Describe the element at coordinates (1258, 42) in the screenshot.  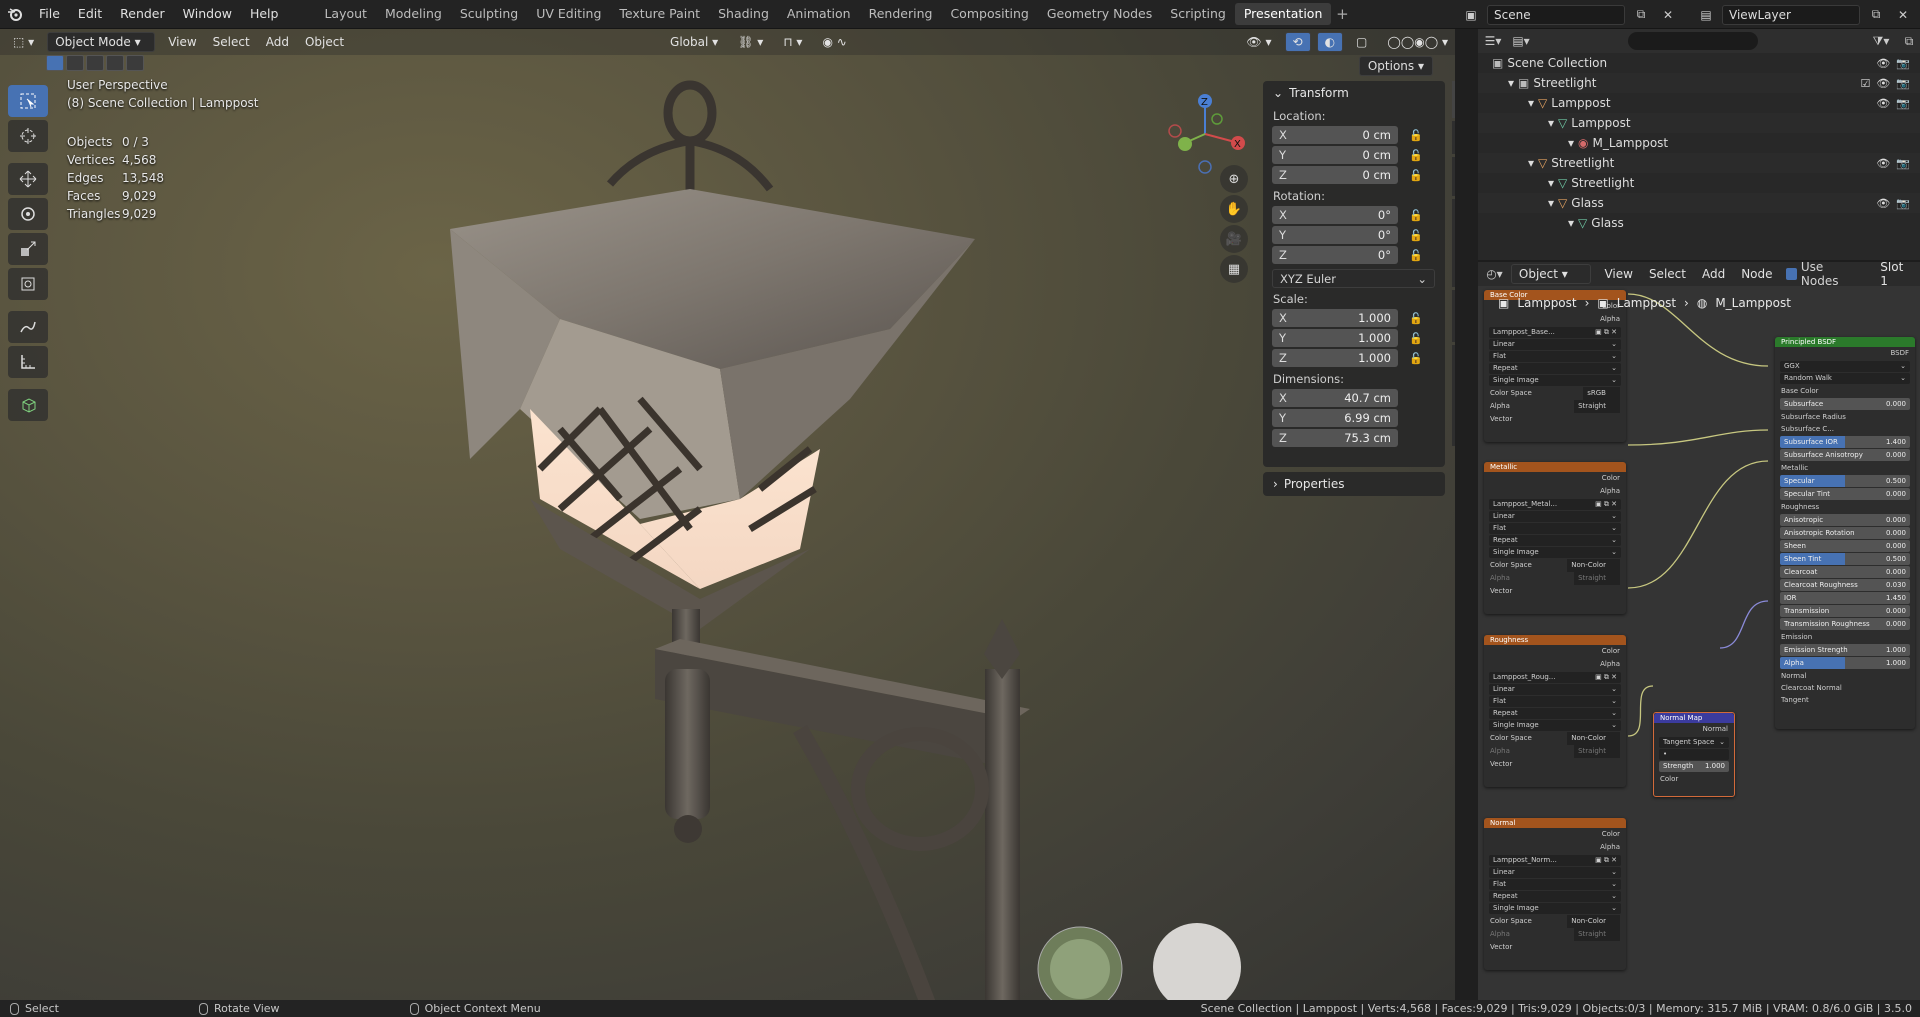
I see `visibility-icon: 👁 ▾` at that location.